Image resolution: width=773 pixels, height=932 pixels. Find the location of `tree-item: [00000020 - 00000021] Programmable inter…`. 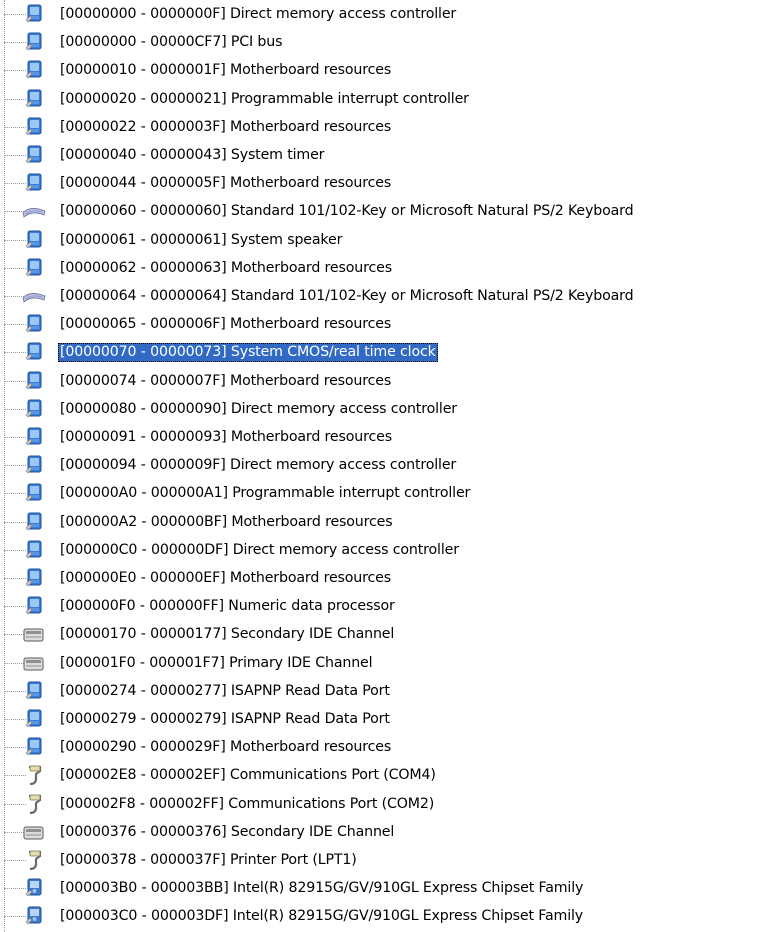

tree-item: [00000020 - 00000021] Programmable inter… is located at coordinates (386, 99).